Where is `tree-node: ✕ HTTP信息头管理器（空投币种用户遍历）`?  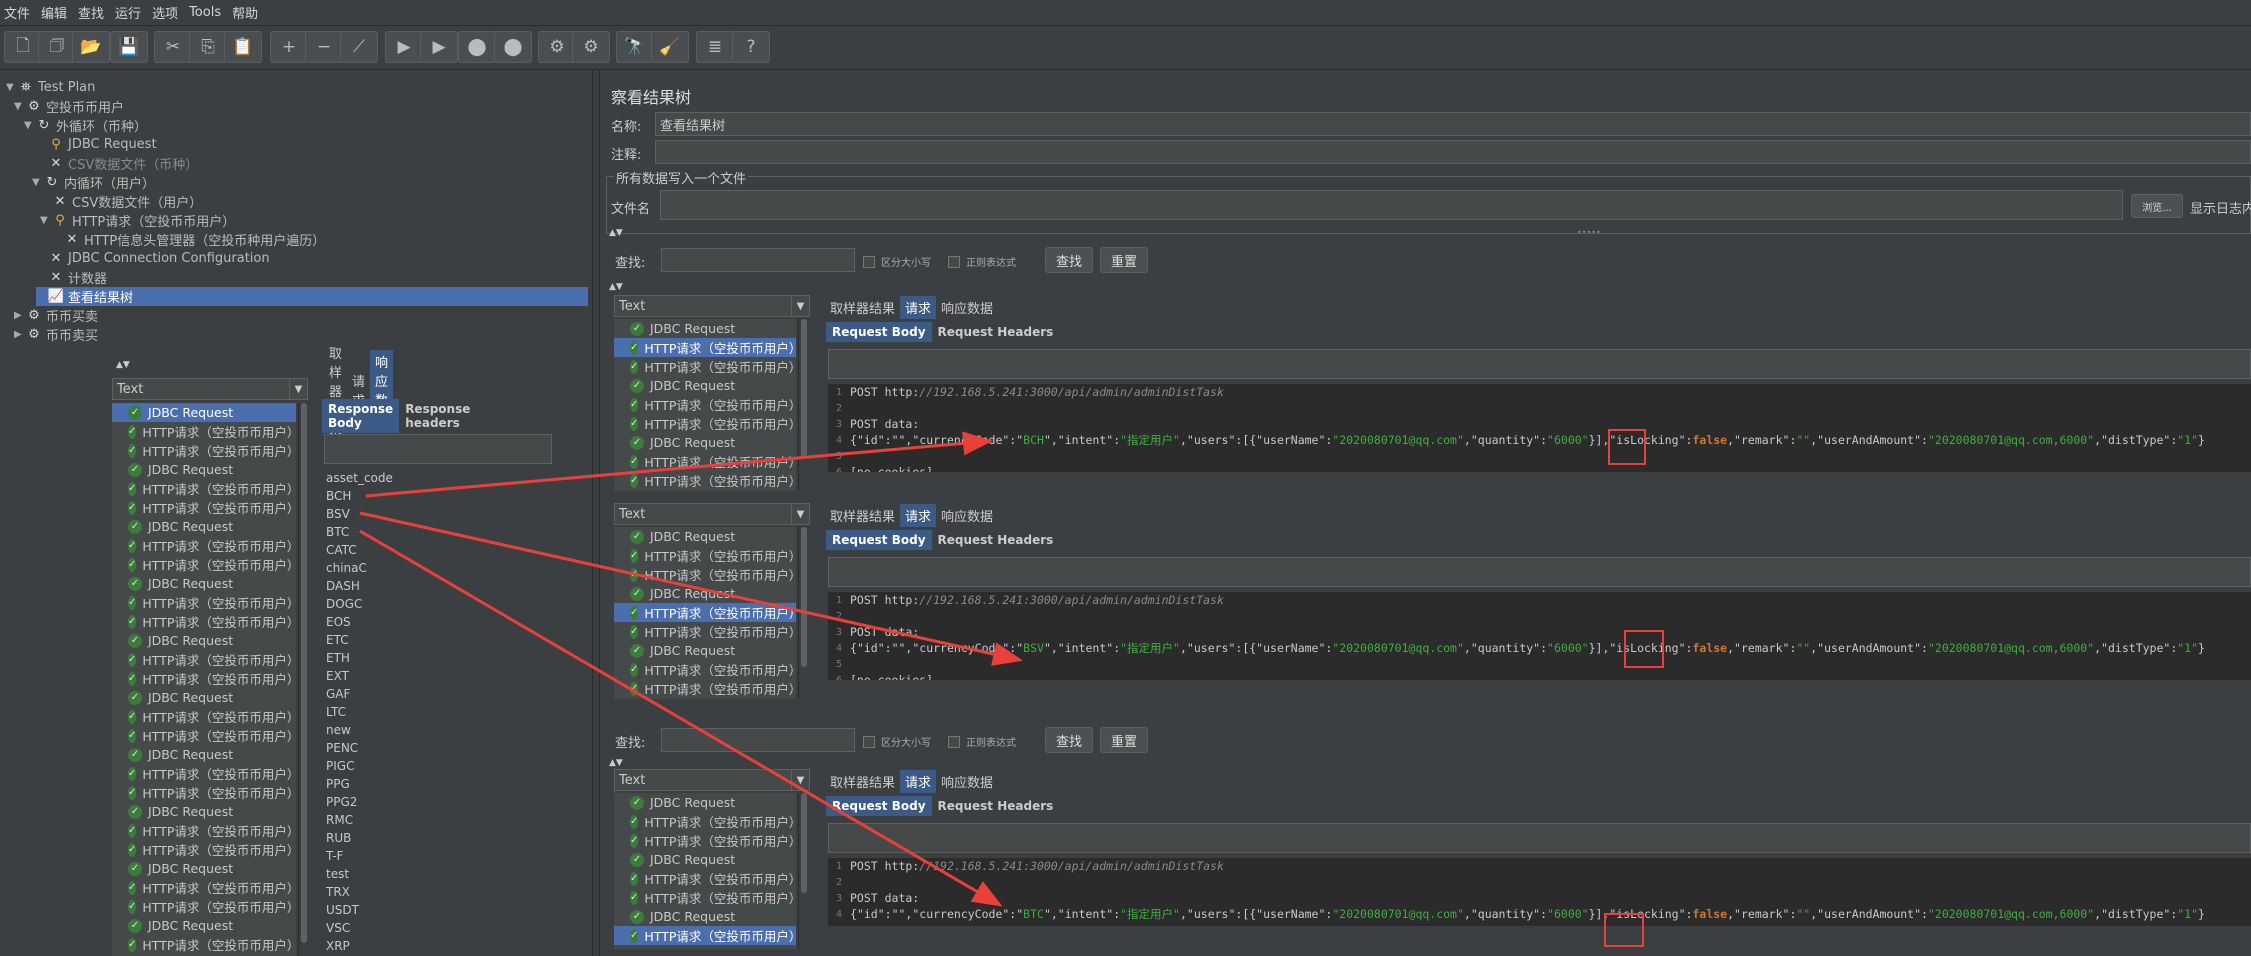 tree-node: ✕ HTTP信息头管理器（空投币种用户遍历） is located at coordinates (189, 239).